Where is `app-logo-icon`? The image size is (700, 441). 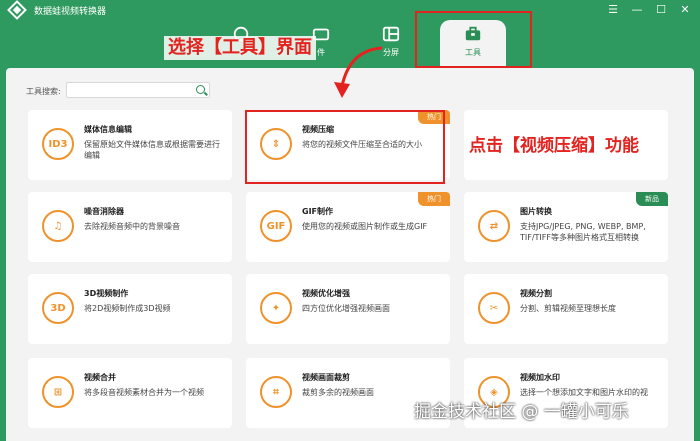
app-logo-icon is located at coordinates (17, 10).